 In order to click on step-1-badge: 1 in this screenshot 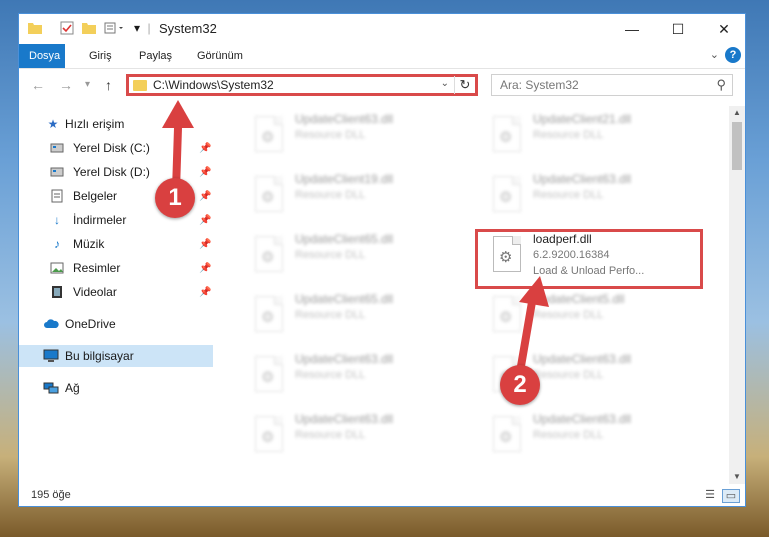, I will do `click(175, 198)`.